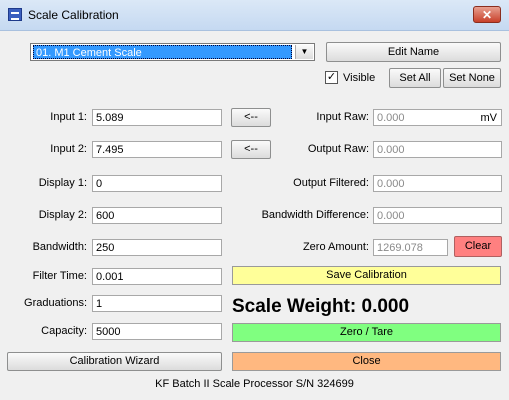 The height and width of the screenshot is (400, 509). Describe the element at coordinates (359, 78) in the screenshot. I see `visible-label: Visible` at that location.